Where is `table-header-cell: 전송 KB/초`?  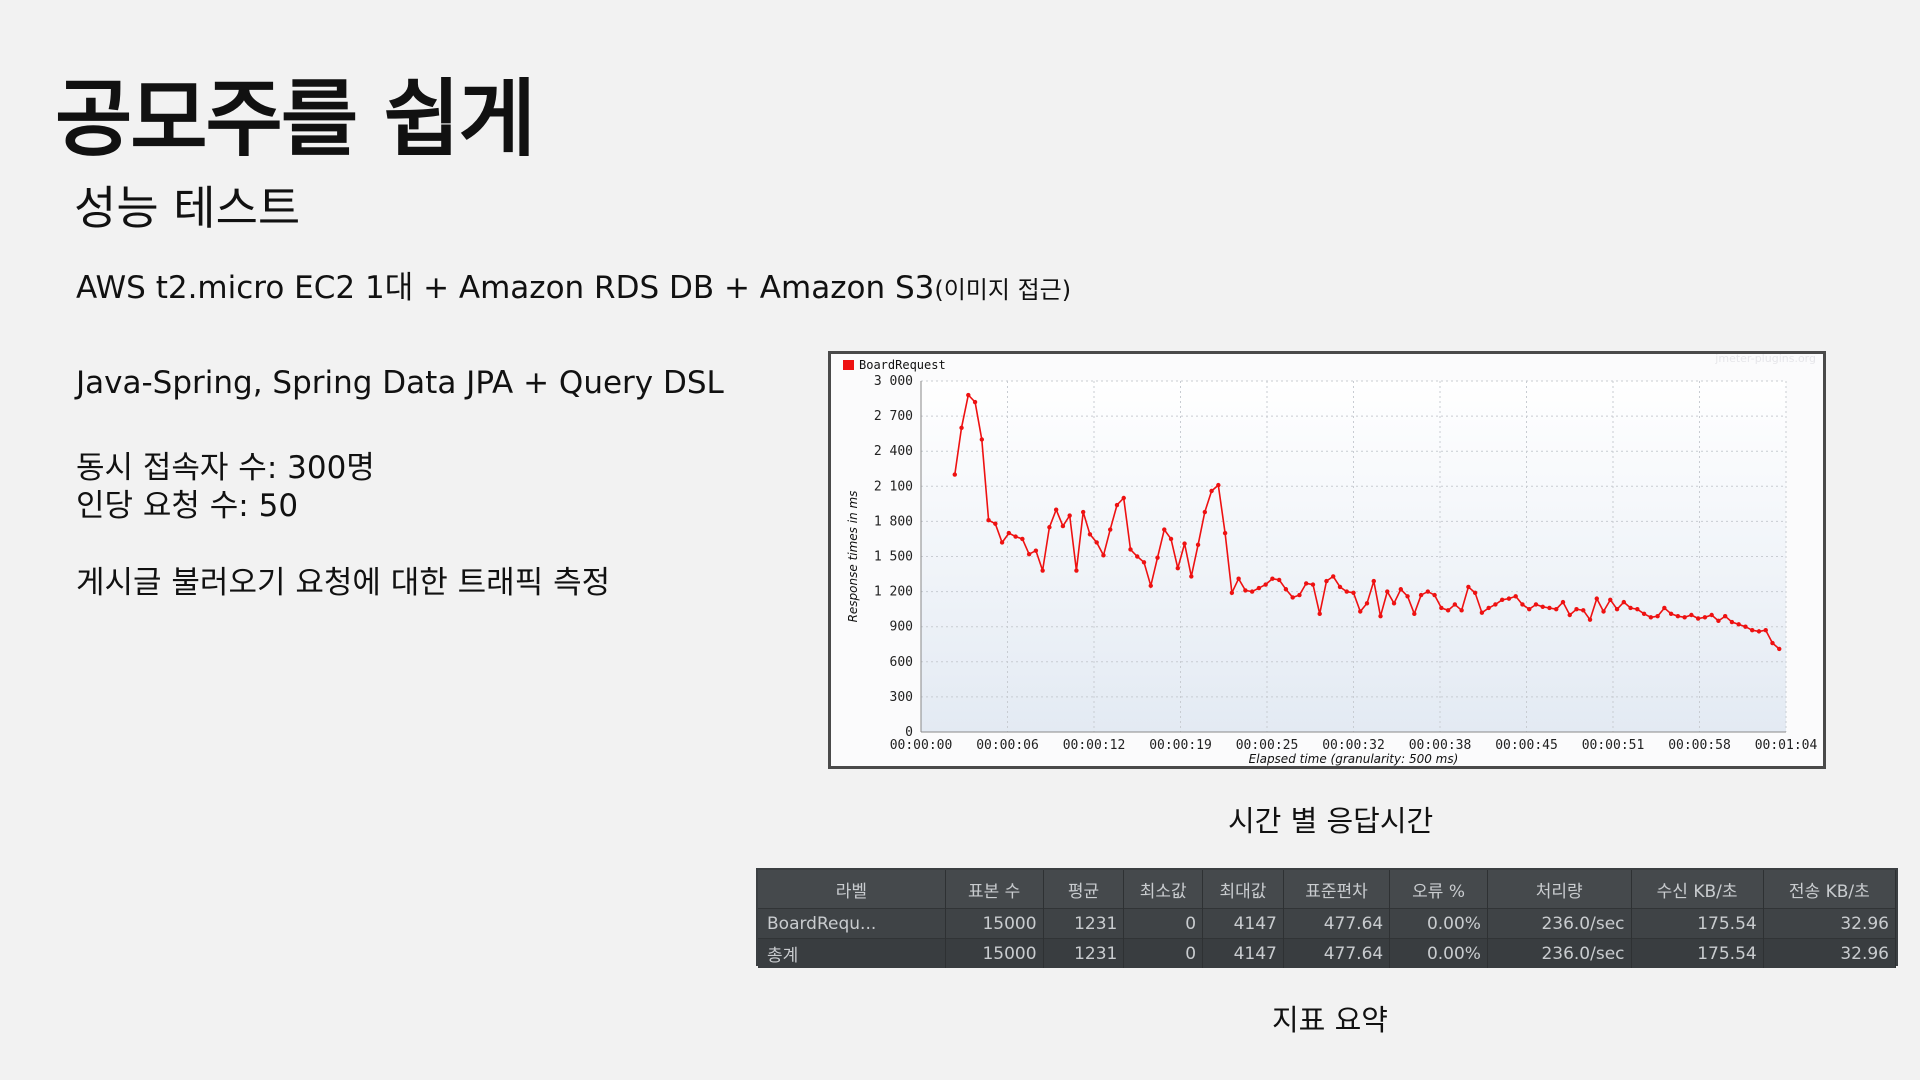 table-header-cell: 전송 KB/초 is located at coordinates (1830, 889).